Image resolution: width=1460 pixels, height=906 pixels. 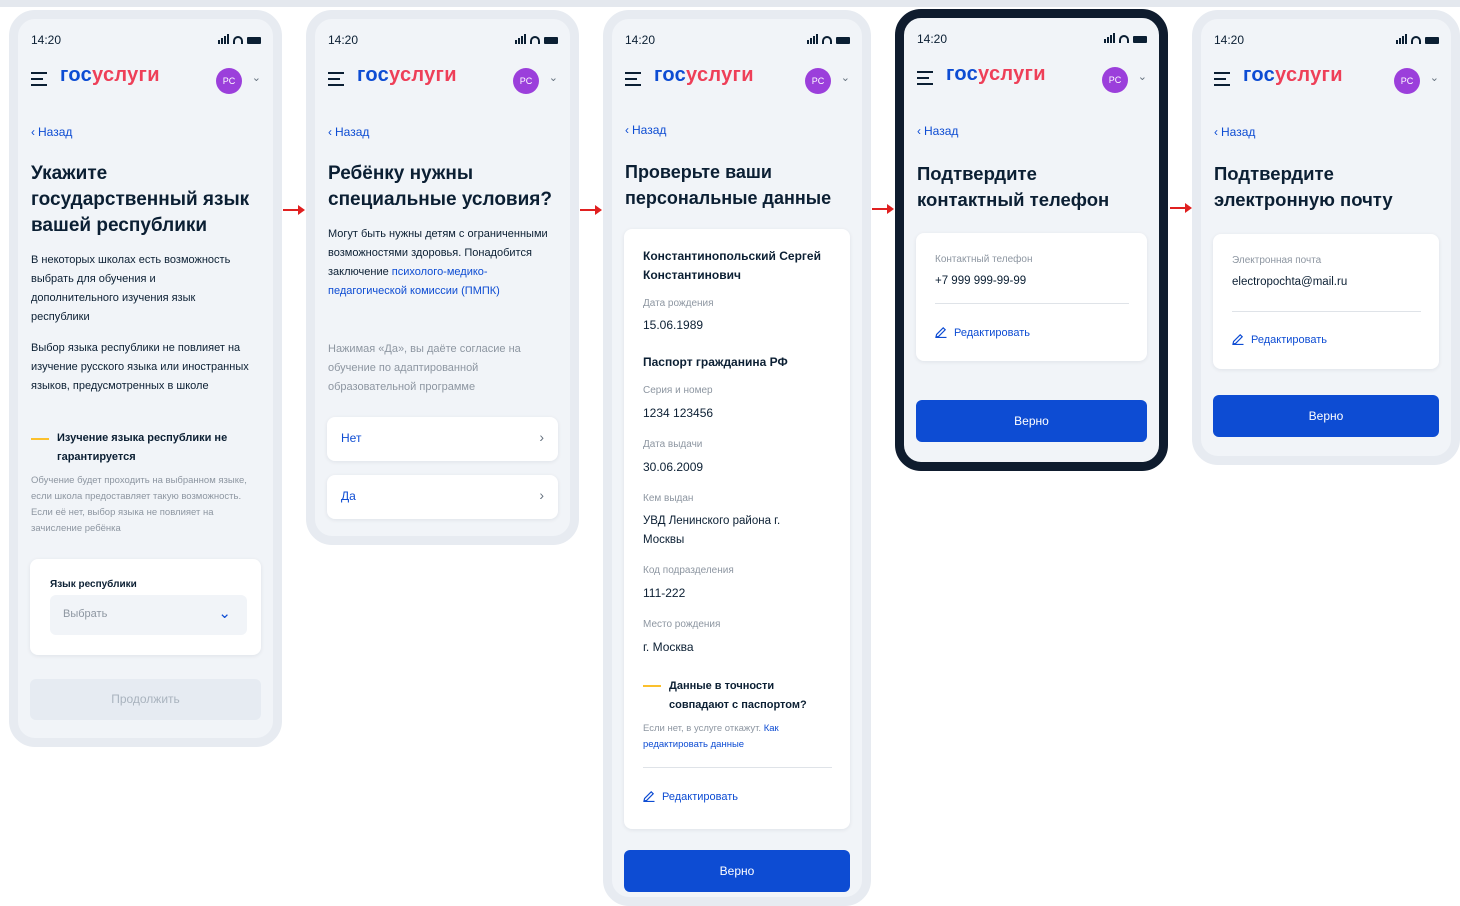 I want to click on passport-heading: Паспорт гражданина РФ, so click(x=715, y=362).